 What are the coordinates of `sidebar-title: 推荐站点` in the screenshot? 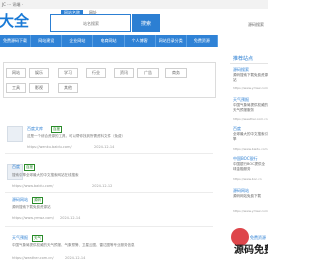 It's located at (243, 59).